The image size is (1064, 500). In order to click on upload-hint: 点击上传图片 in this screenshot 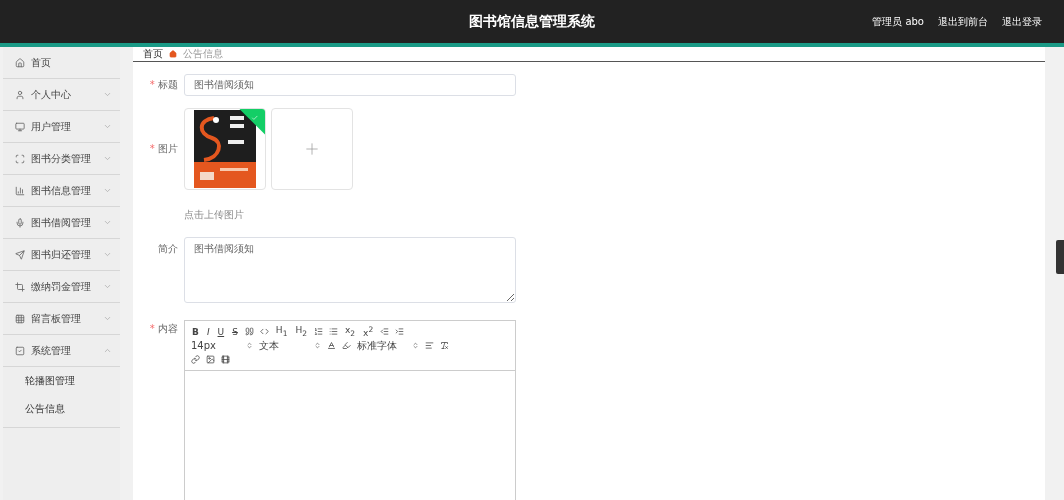, I will do `click(214, 215)`.